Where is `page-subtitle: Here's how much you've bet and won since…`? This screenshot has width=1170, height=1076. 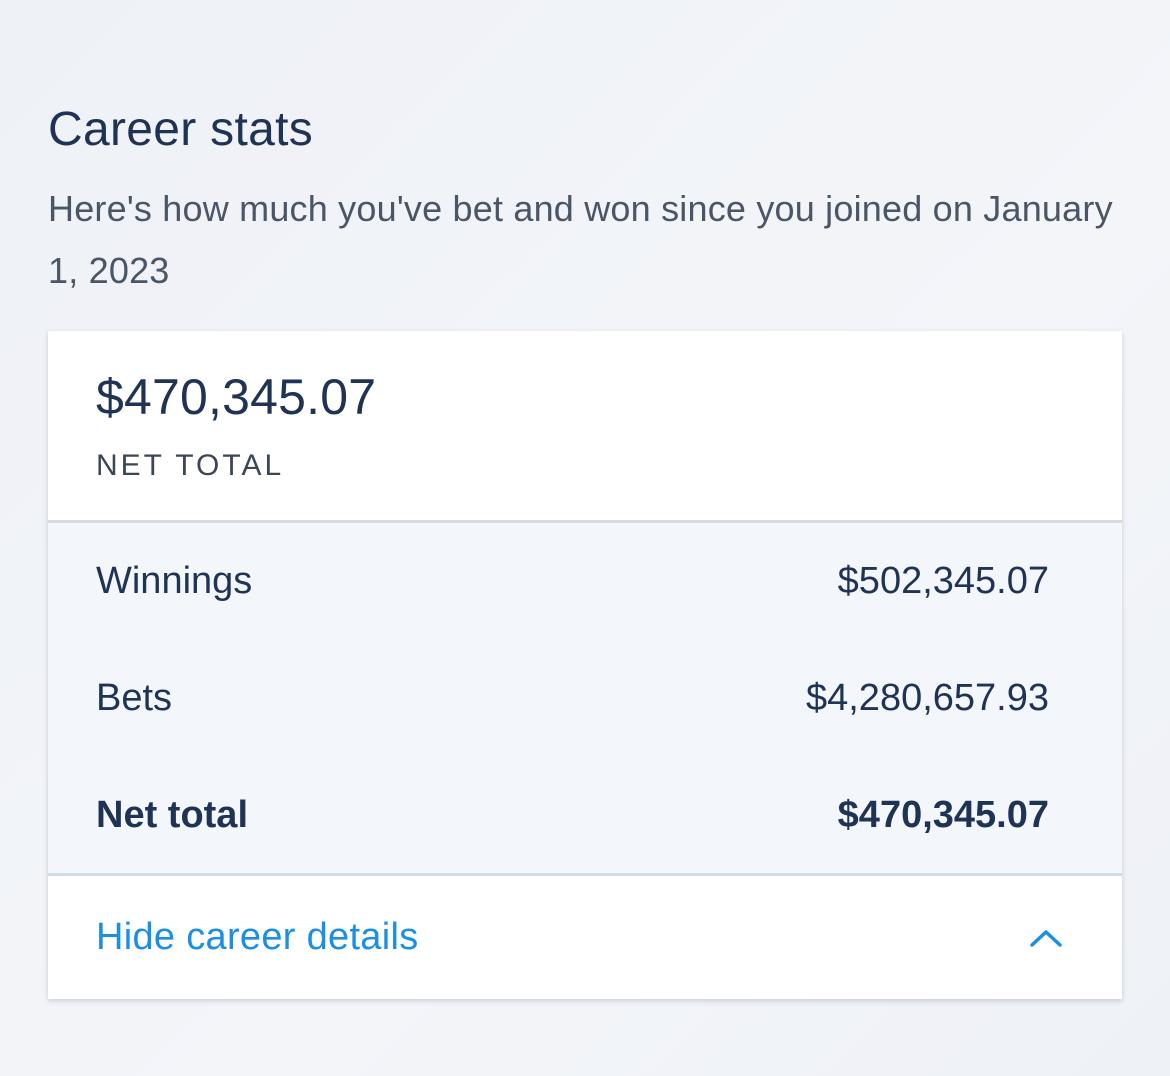 page-subtitle: Here's how much you've bet and won since… is located at coordinates (580, 239).